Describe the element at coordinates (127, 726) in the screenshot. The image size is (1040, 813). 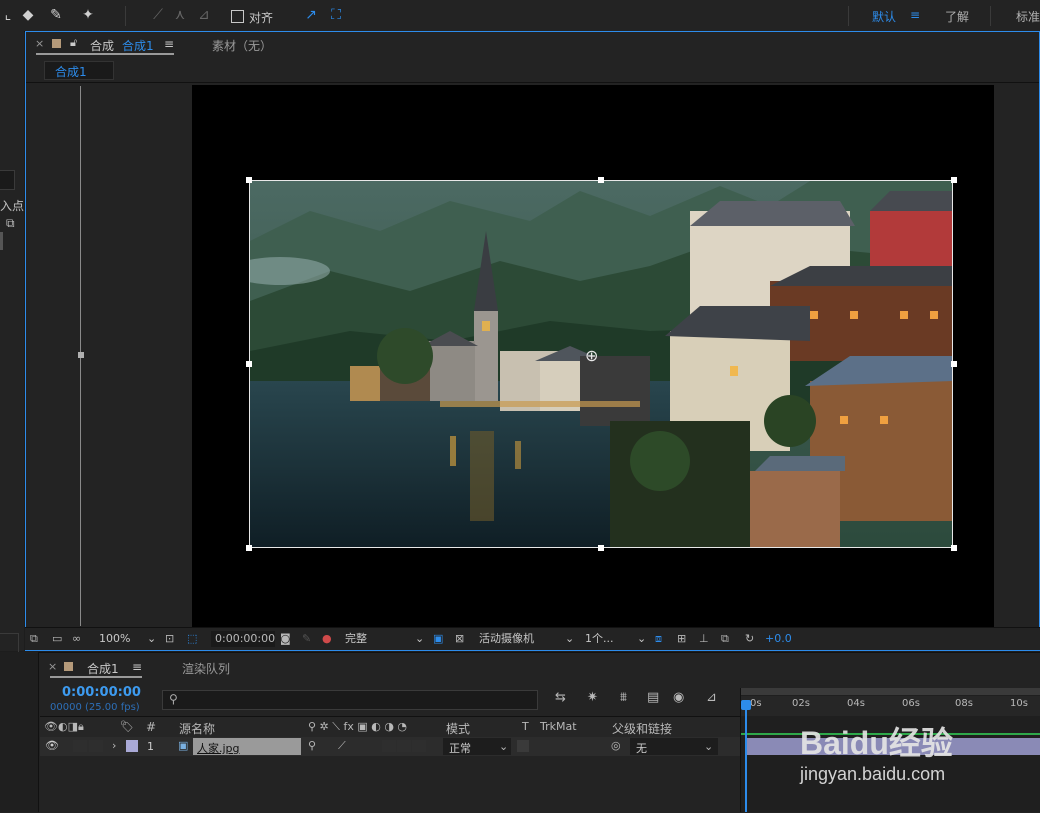
I see `label-icon: 🏷︎` at that location.